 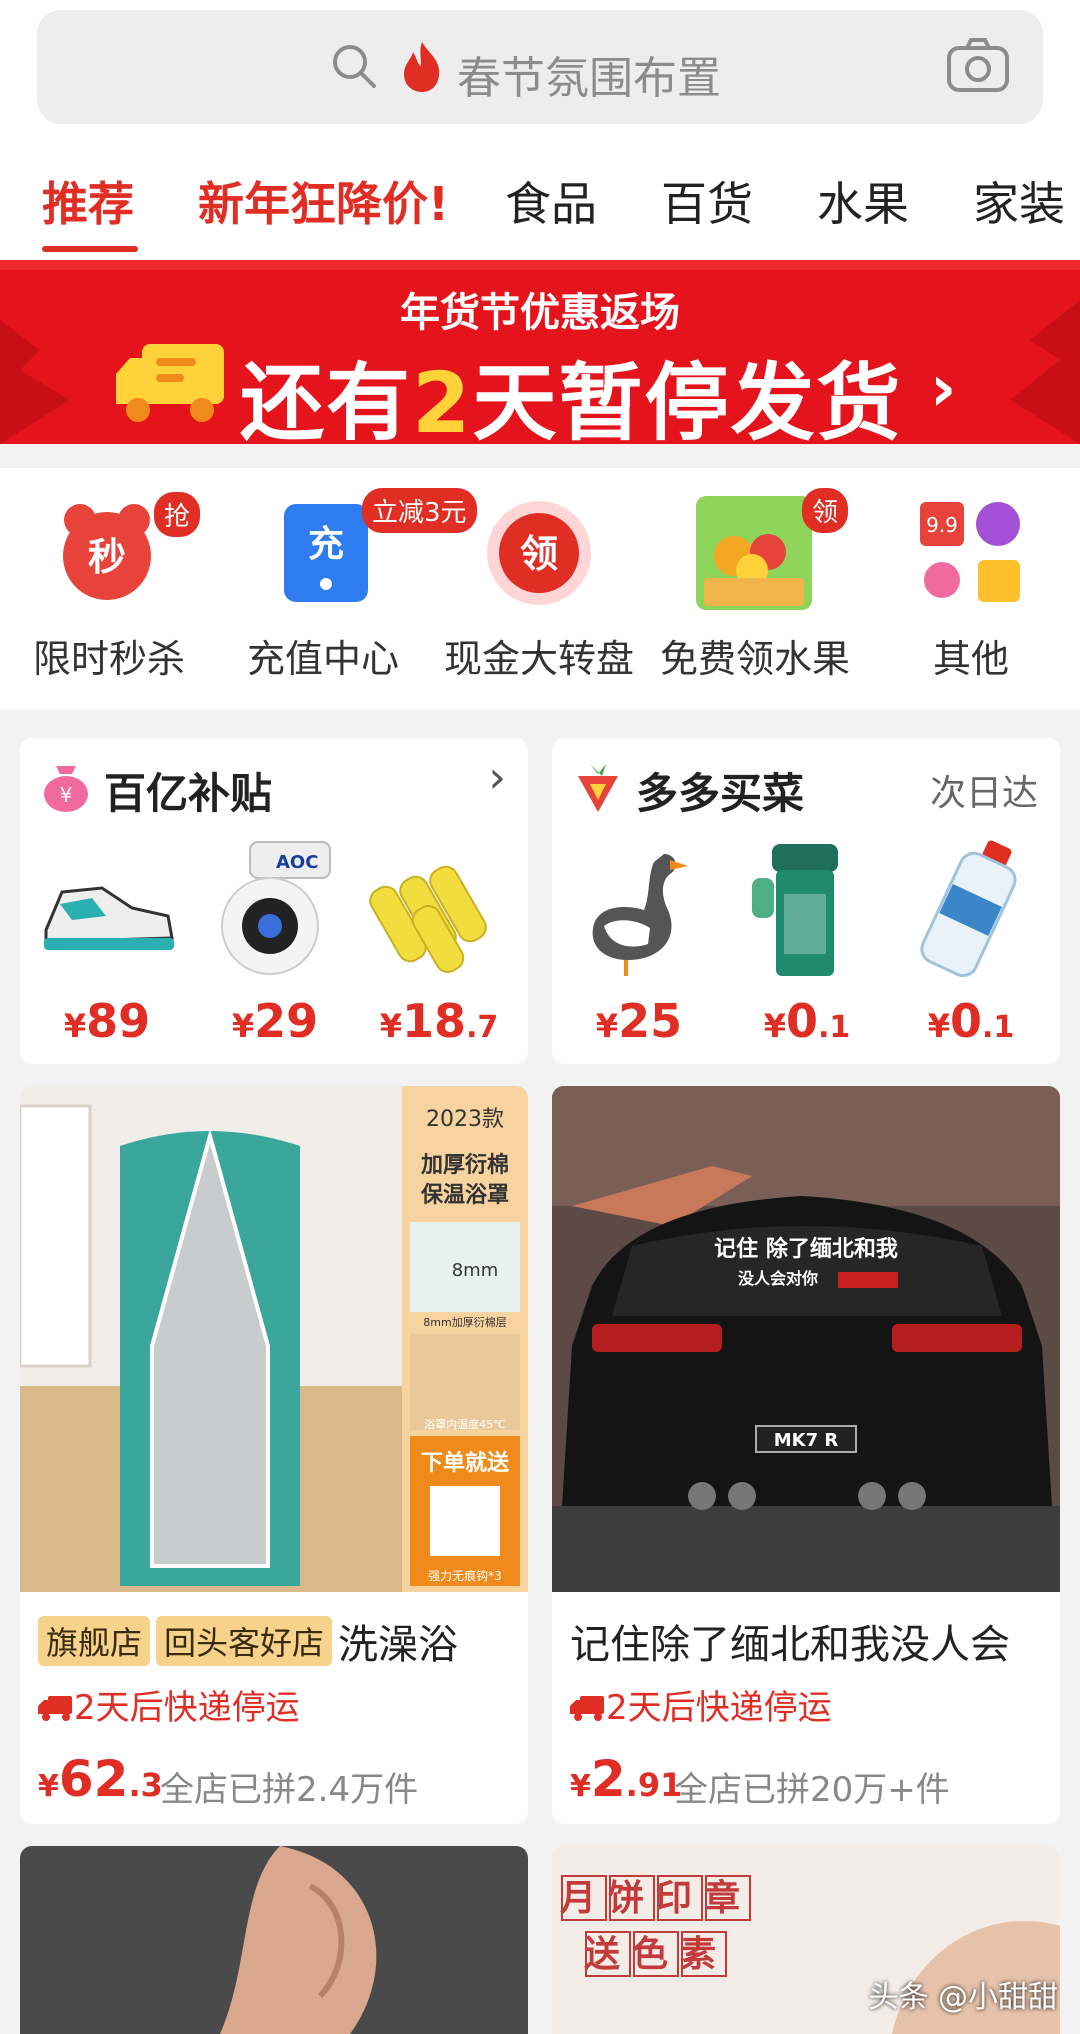 I want to click on search-area: 春节氛围布置, so click(x=540, y=70).